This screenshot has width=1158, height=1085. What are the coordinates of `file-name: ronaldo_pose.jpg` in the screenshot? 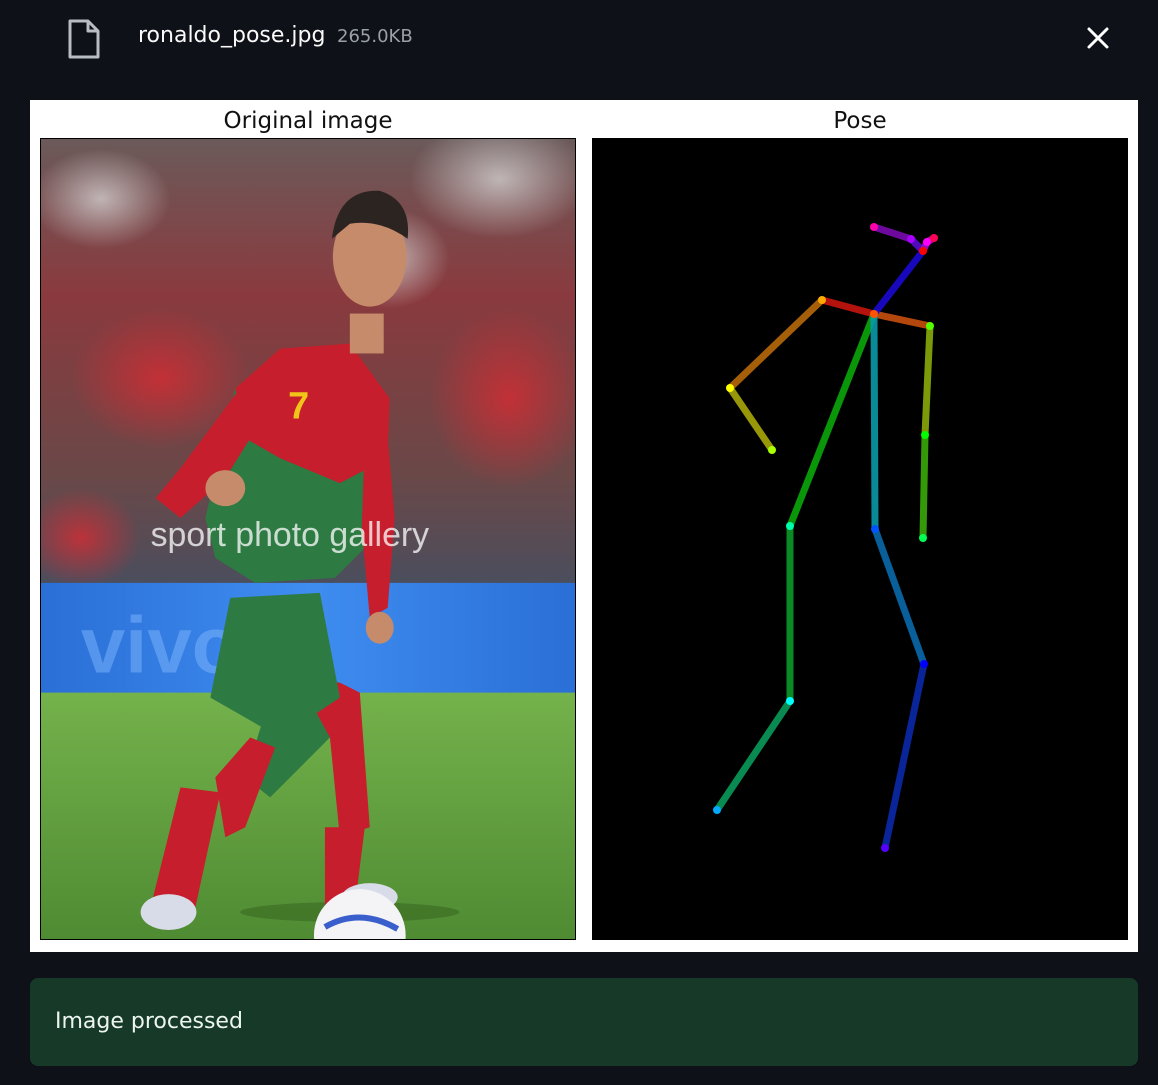 It's located at (232, 35).